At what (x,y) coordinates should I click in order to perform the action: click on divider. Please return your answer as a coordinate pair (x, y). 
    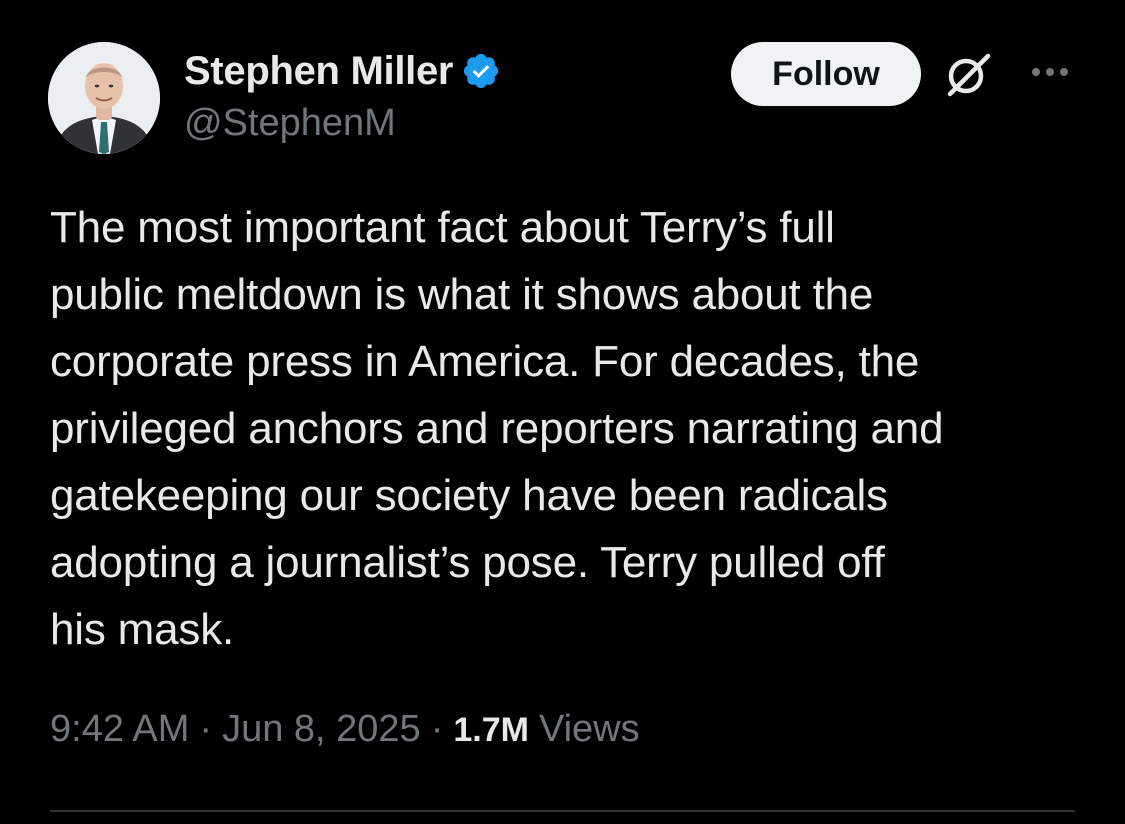
    Looking at the image, I should click on (562, 811).